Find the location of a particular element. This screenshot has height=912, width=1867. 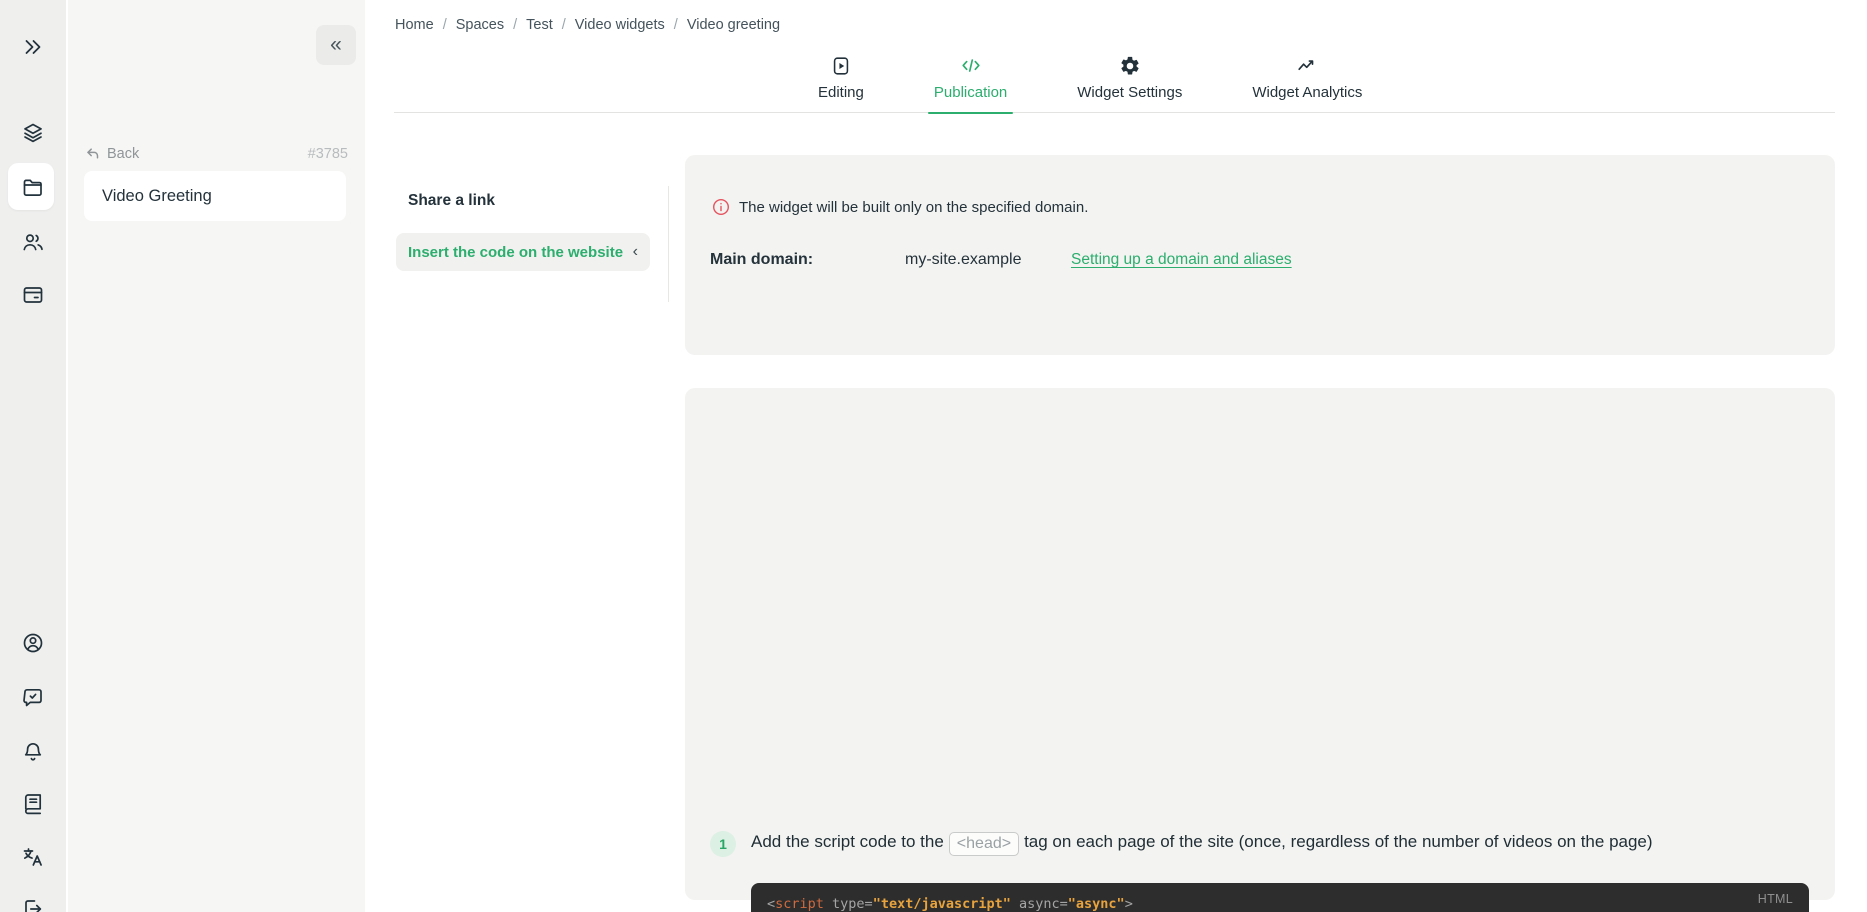

profile-icon is located at coordinates (33, 643).